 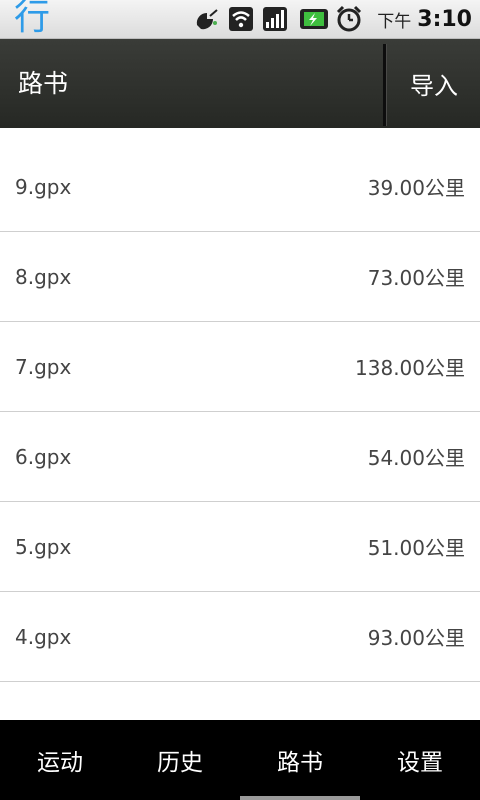 I want to click on status-ampm: 下午, so click(x=394, y=21).